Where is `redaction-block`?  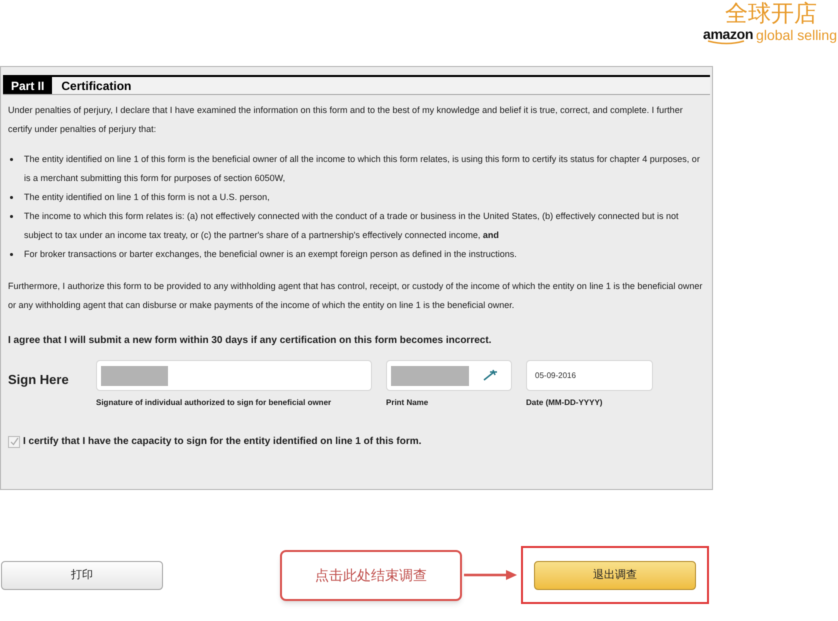
redaction-block is located at coordinates (134, 376).